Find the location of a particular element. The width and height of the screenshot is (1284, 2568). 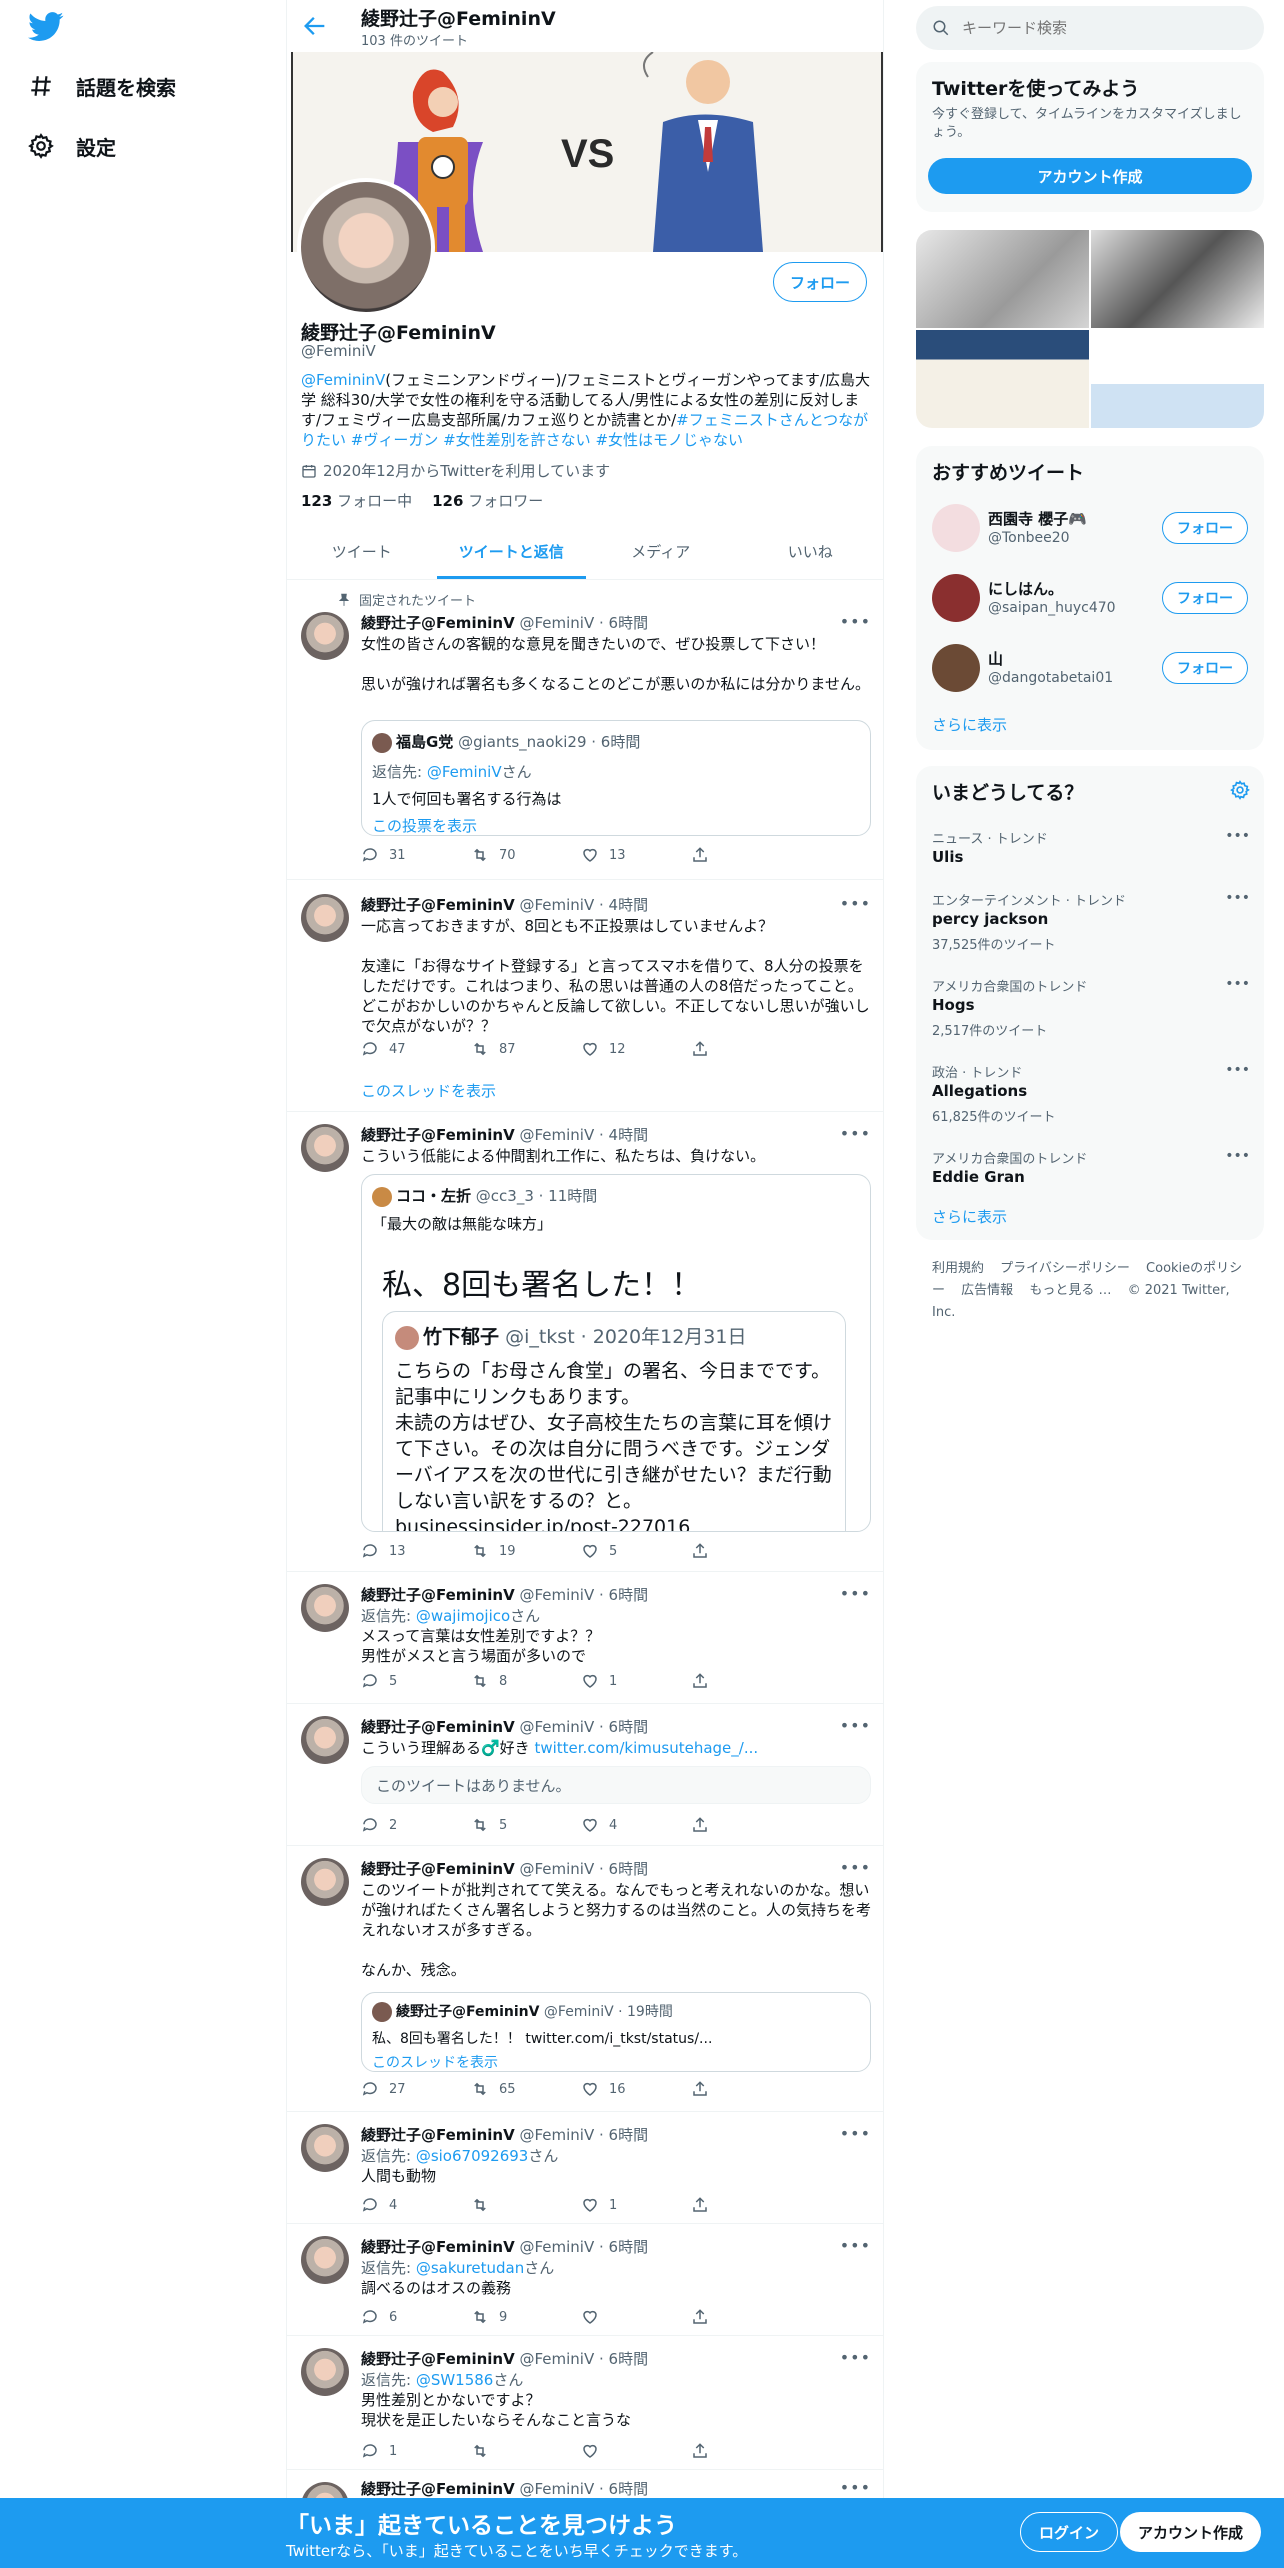

show-poll-link: この投票を表示 is located at coordinates (616, 825).